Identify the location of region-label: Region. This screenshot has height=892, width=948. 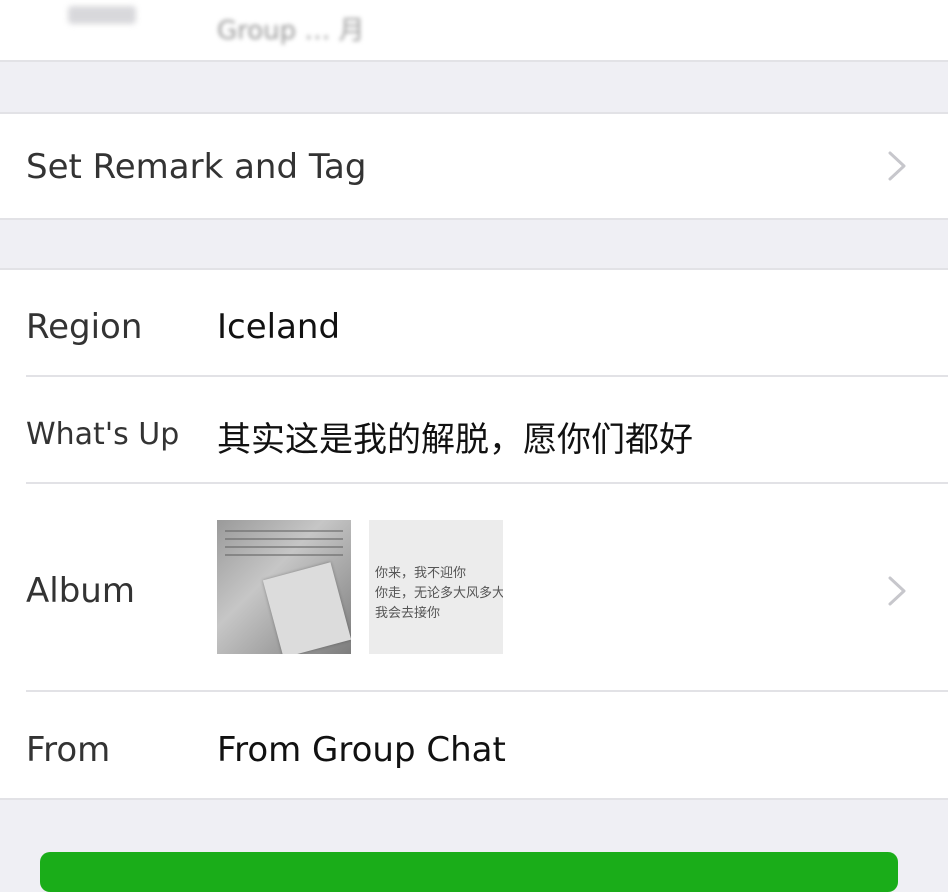
(84, 327).